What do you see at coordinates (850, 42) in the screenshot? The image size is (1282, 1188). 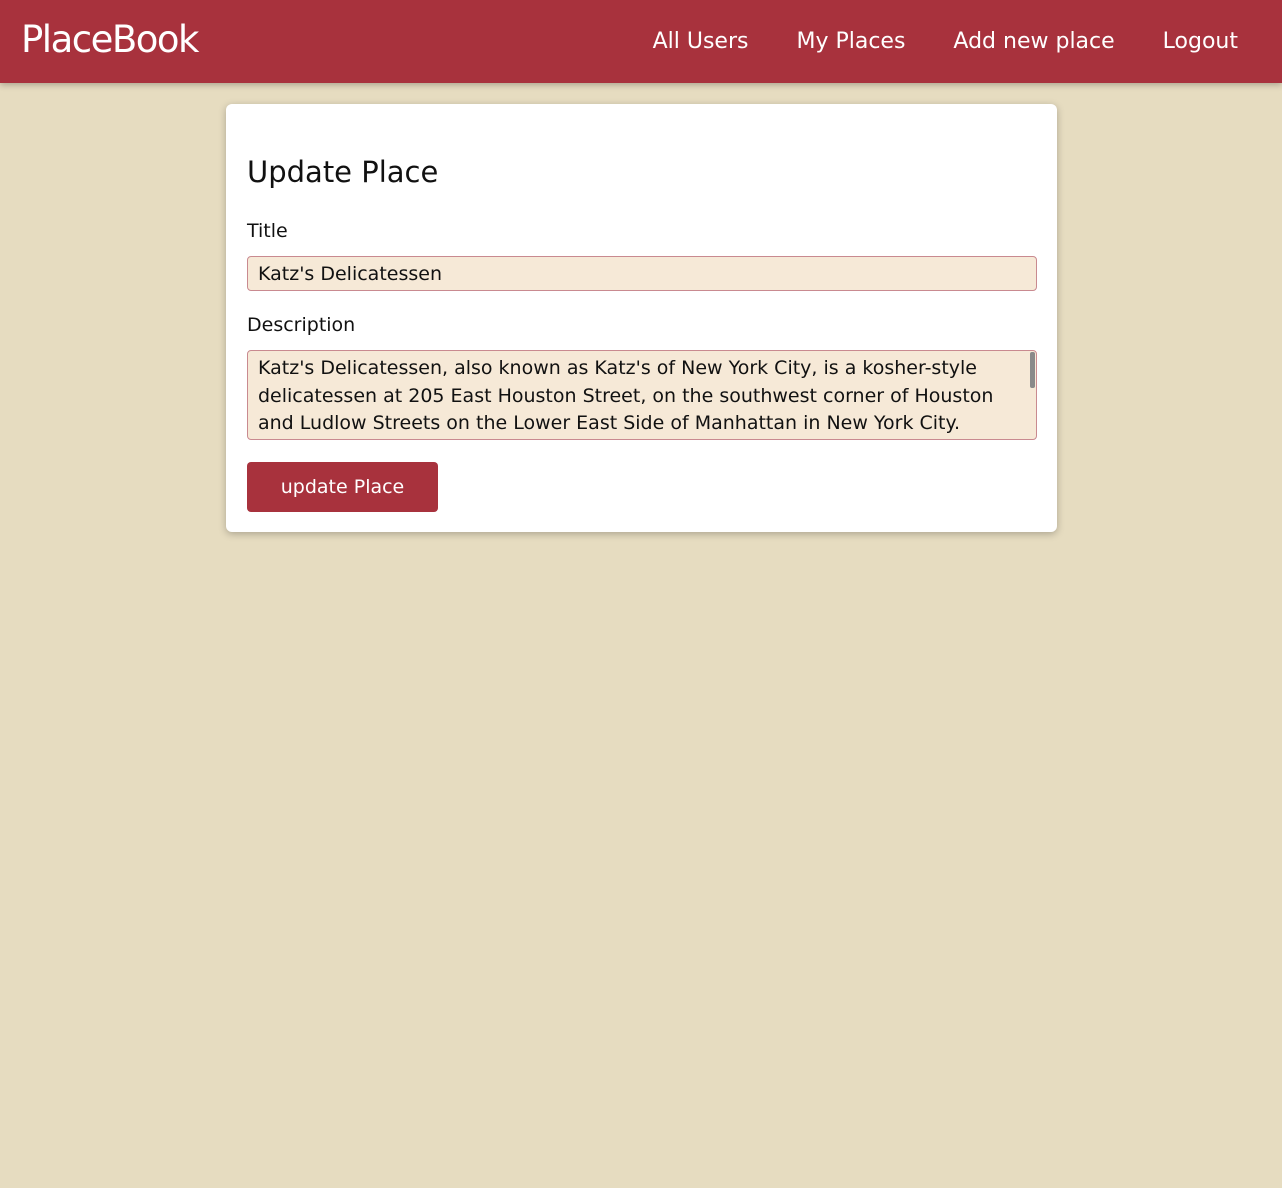 I see `nav-link-my-places: My Places` at bounding box center [850, 42].